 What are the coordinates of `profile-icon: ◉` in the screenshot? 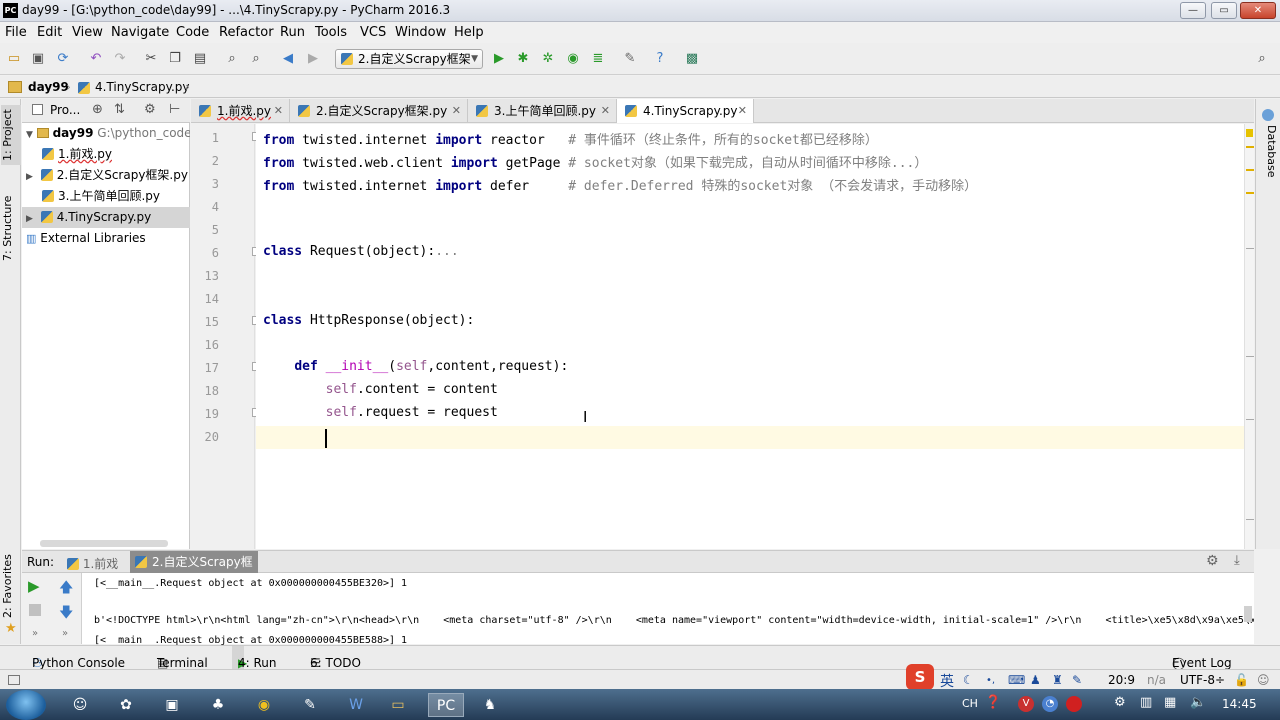 It's located at (573, 59).